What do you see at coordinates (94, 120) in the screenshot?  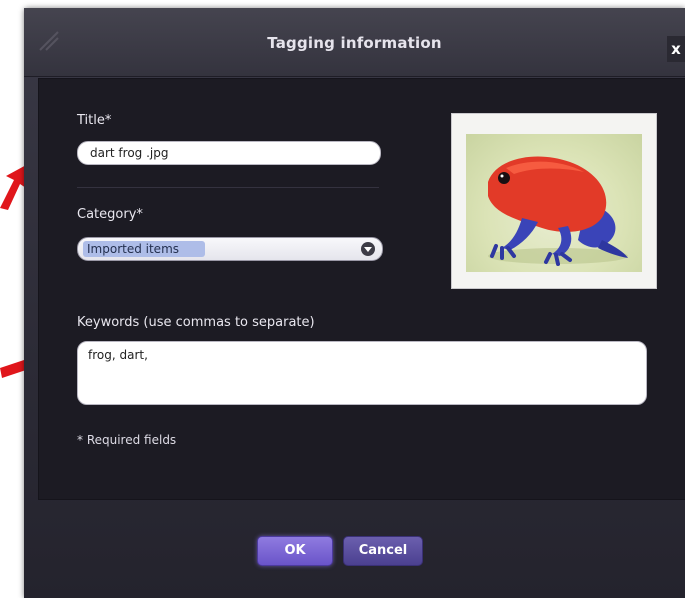 I see `title-label: Title*` at bounding box center [94, 120].